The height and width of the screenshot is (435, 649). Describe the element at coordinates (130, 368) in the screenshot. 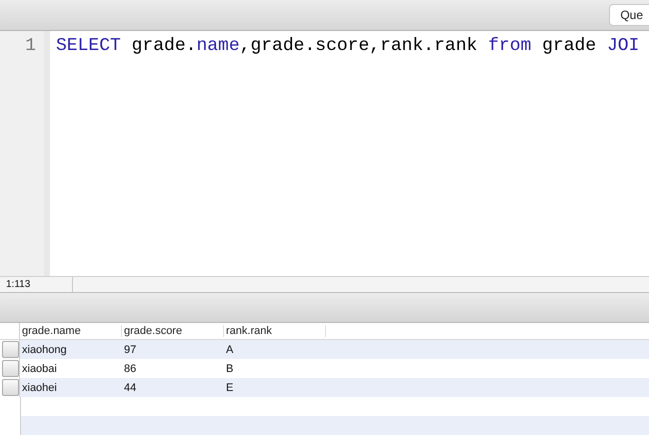

I see `table-cell-text: 86` at that location.